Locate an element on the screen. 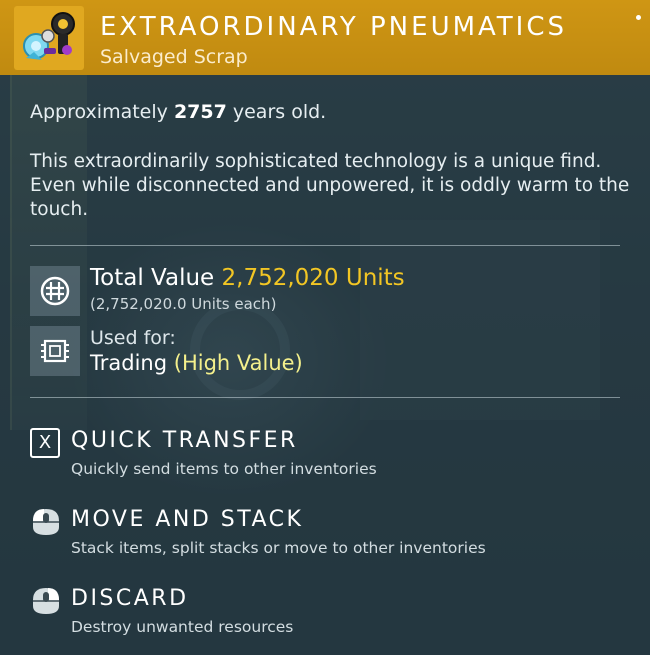 The width and height of the screenshot is (650, 655). discard-subtitle: Destroy unwanted resources is located at coordinates (182, 627).